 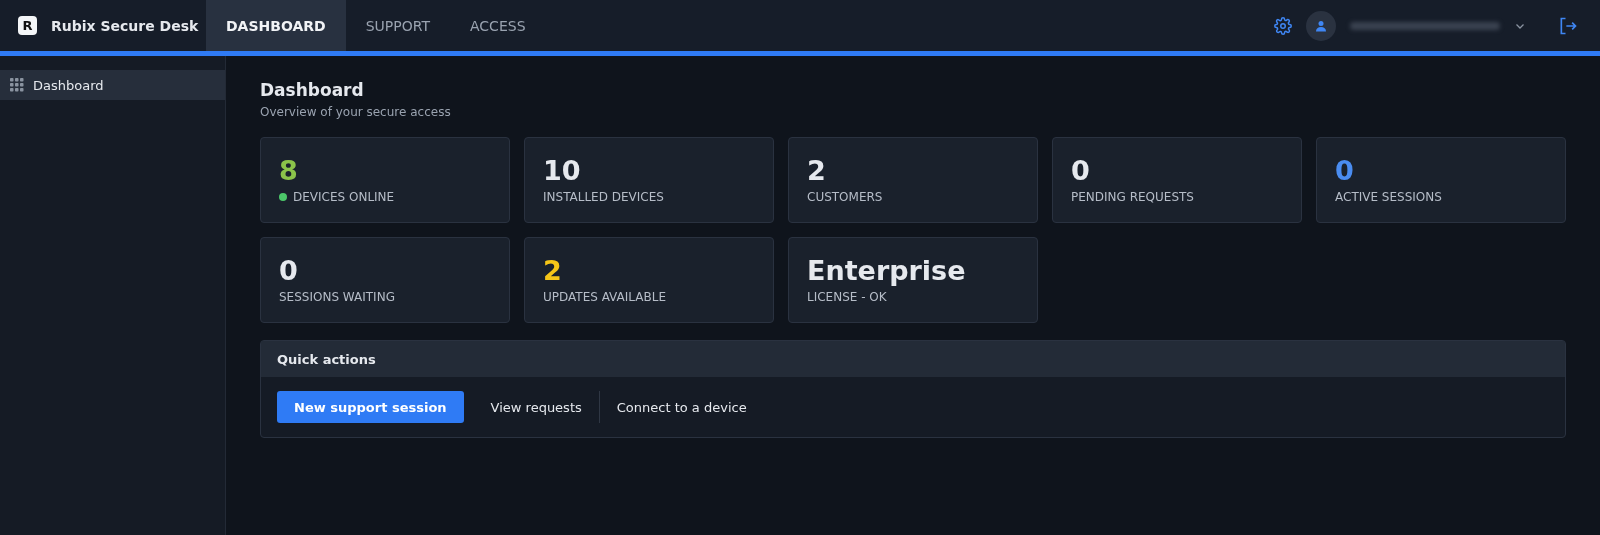 What do you see at coordinates (845, 196) in the screenshot?
I see `stat-label: CUSTOMERS` at bounding box center [845, 196].